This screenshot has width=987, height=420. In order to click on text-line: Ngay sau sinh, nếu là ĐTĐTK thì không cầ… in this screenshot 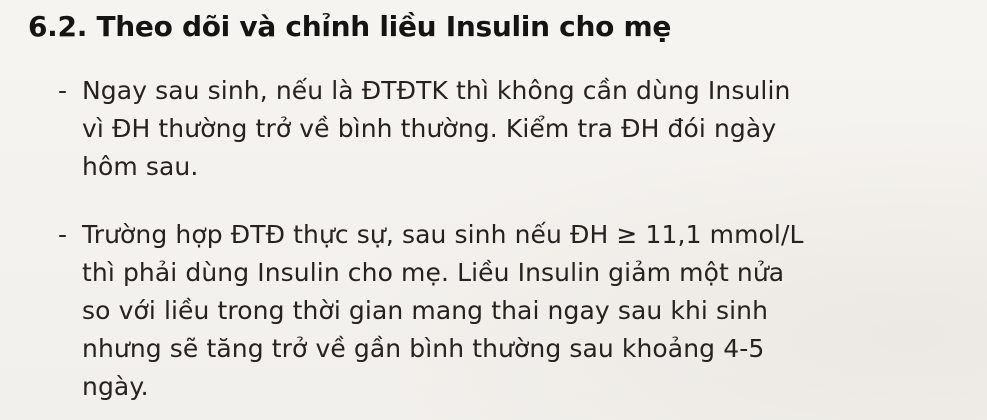, I will do `click(436, 90)`.